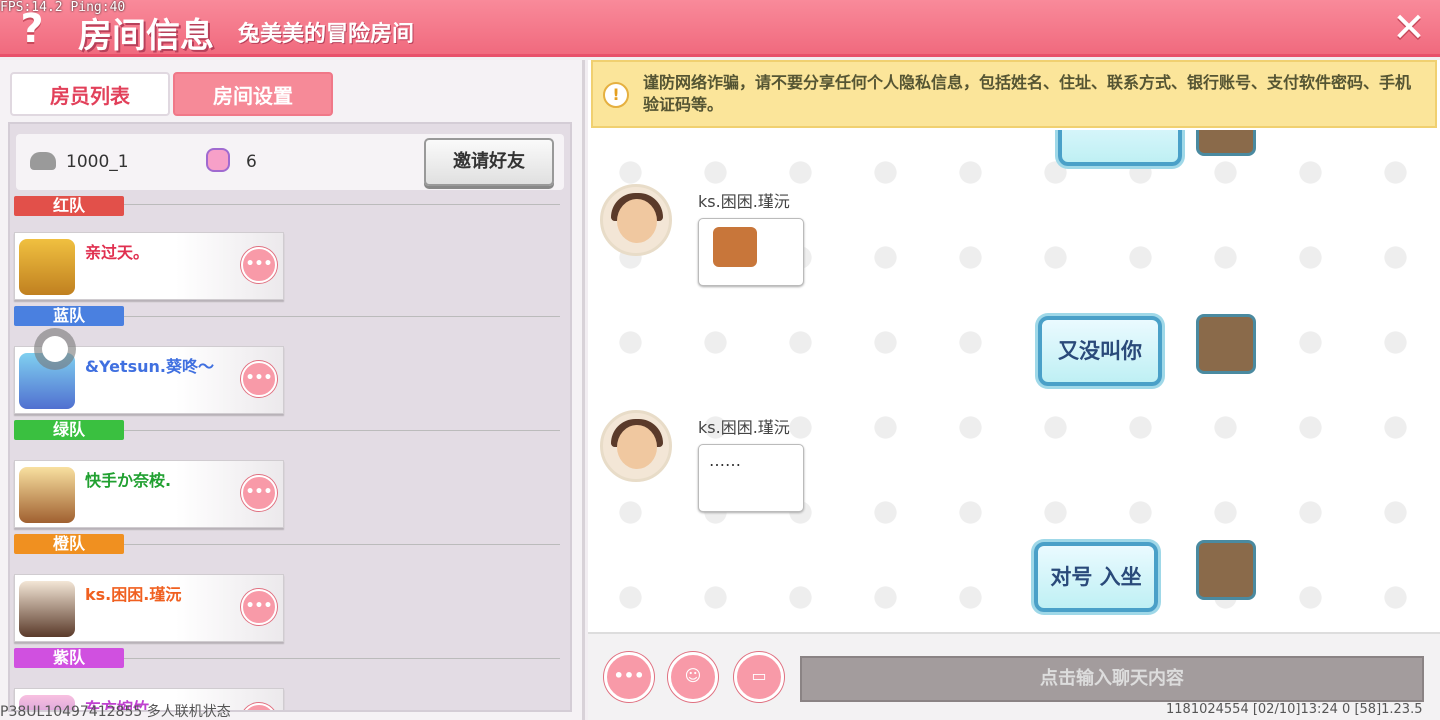 The image size is (1440, 720). What do you see at coordinates (149, 608) in the screenshot?
I see `member-card: ks.困困.瑾沅 •••` at bounding box center [149, 608].